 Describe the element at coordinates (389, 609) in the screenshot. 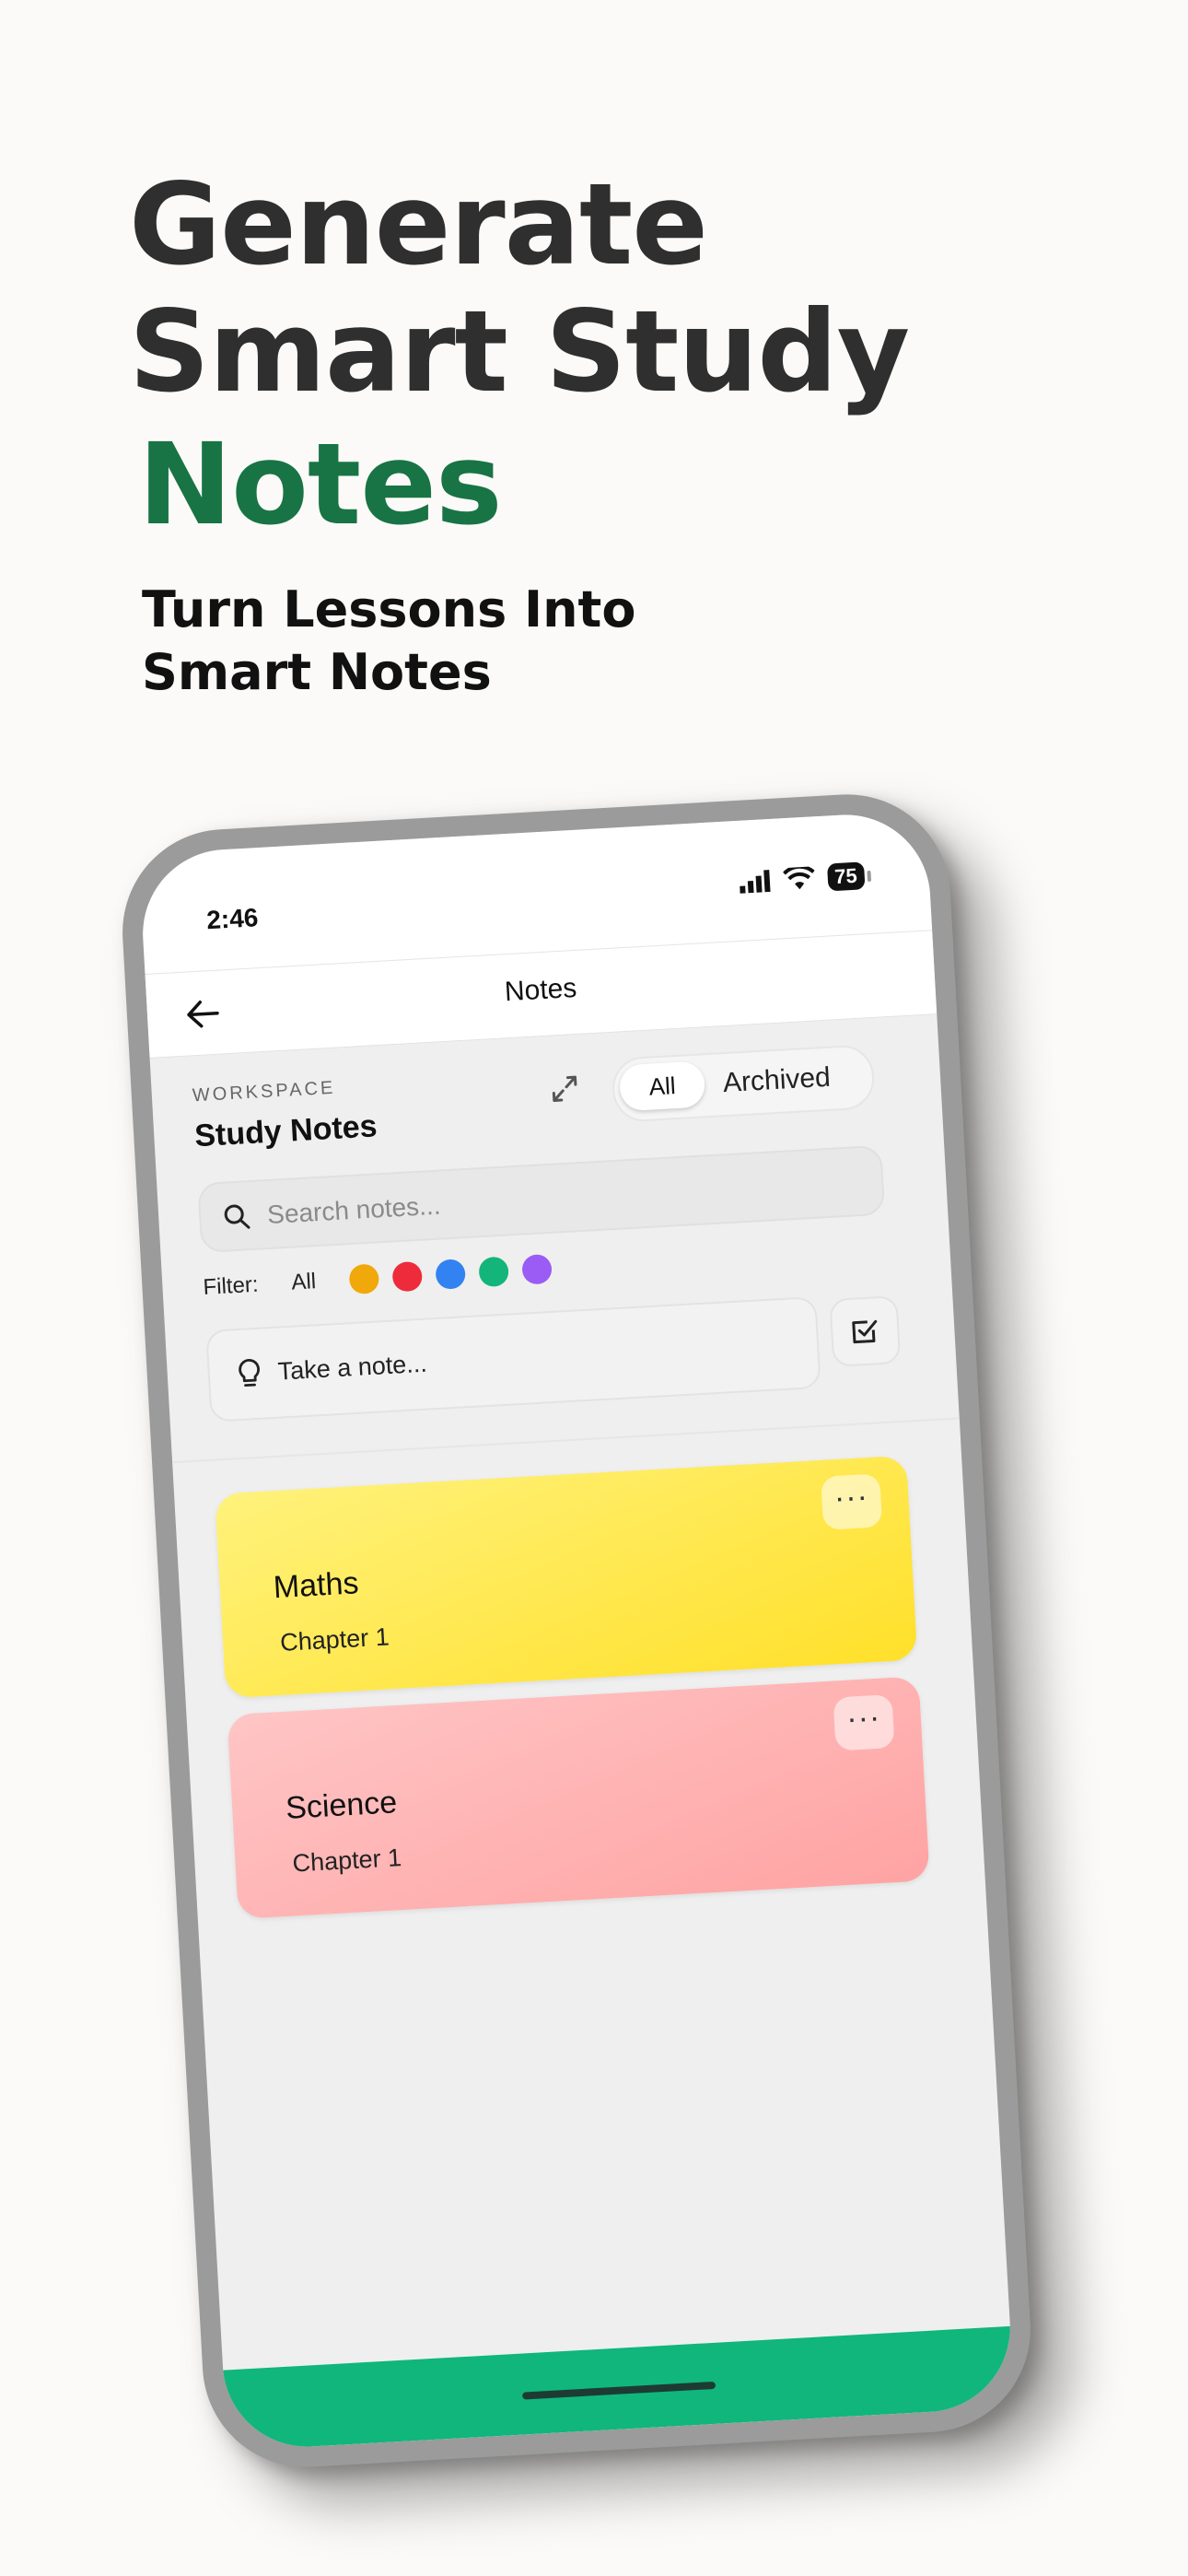

I see `hero-subtitle-line-1: Turn Lessons Into` at that location.